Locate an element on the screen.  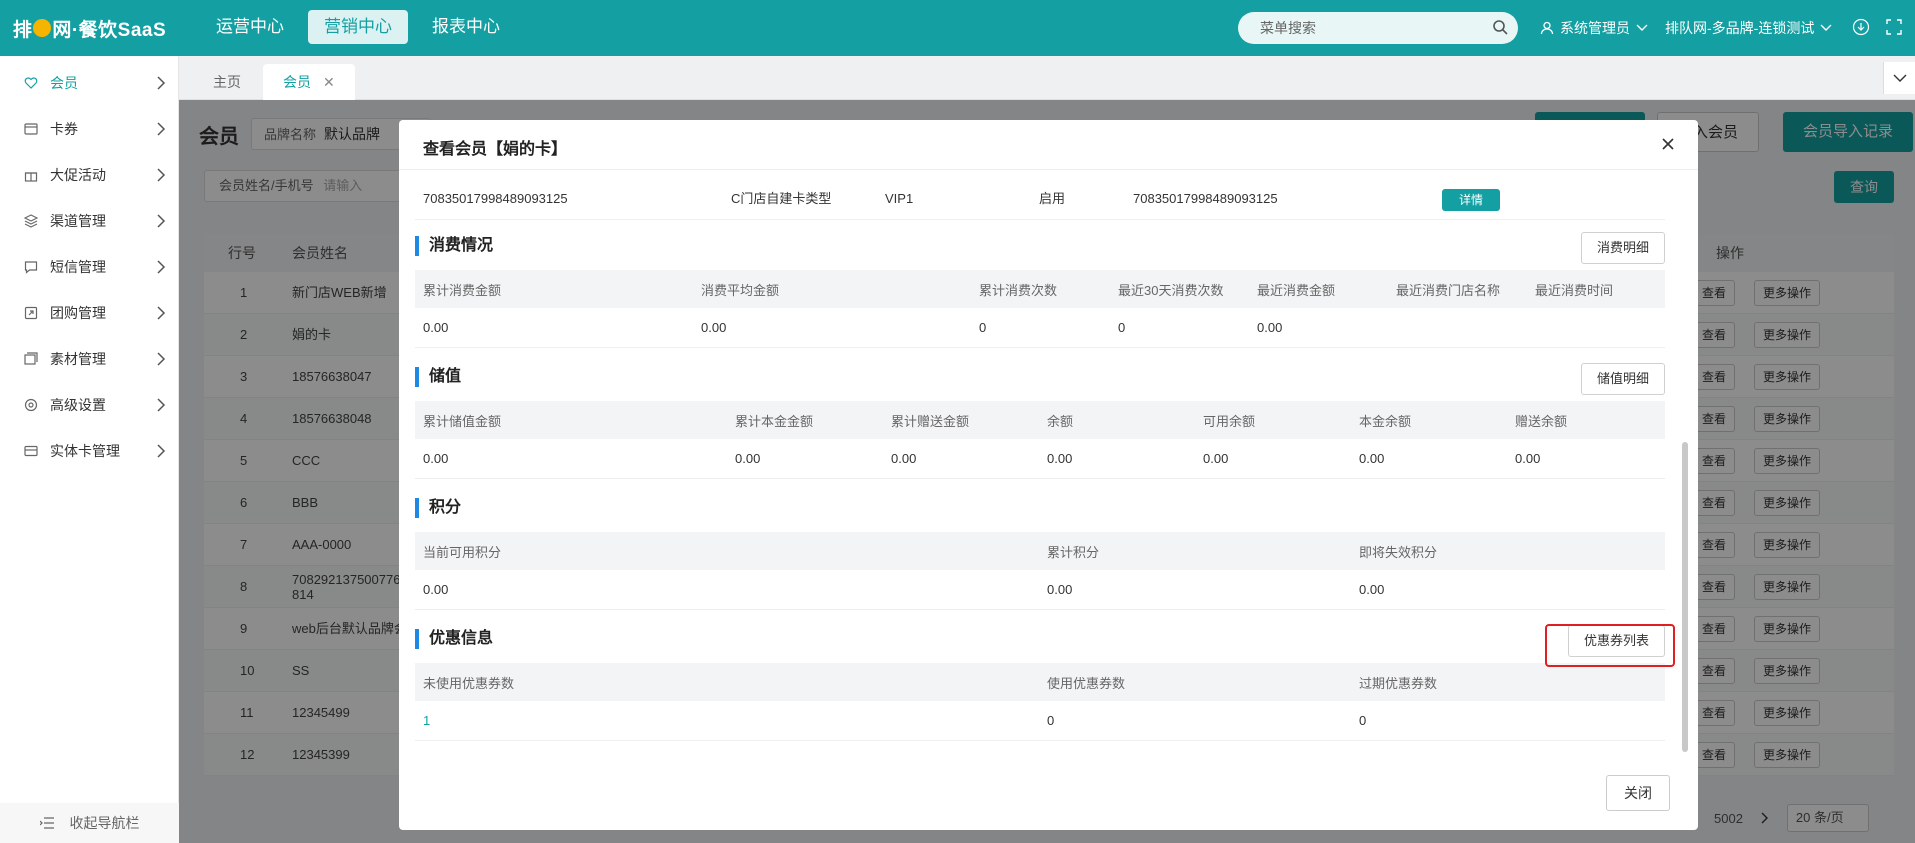
modal-title: 查看会员【娟的卡】 is located at coordinates (495, 149).